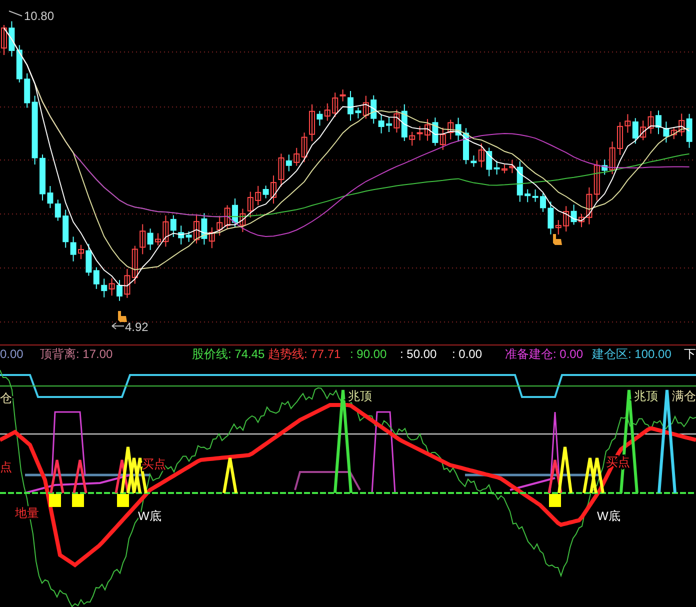 Image resolution: width=696 pixels, height=607 pixels. I want to click on indicator-value: : 50.00, so click(418, 354).